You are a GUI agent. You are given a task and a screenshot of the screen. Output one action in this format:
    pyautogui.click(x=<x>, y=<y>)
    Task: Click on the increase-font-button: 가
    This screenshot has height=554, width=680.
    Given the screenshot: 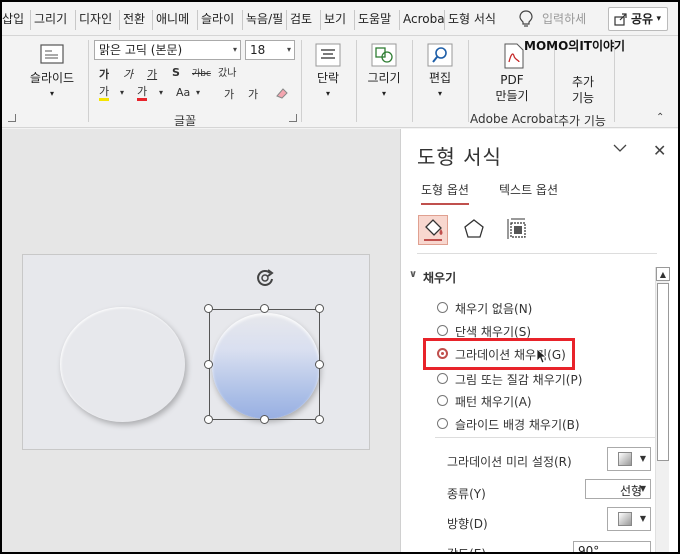 What is the action you would take?
    pyautogui.click(x=229, y=94)
    